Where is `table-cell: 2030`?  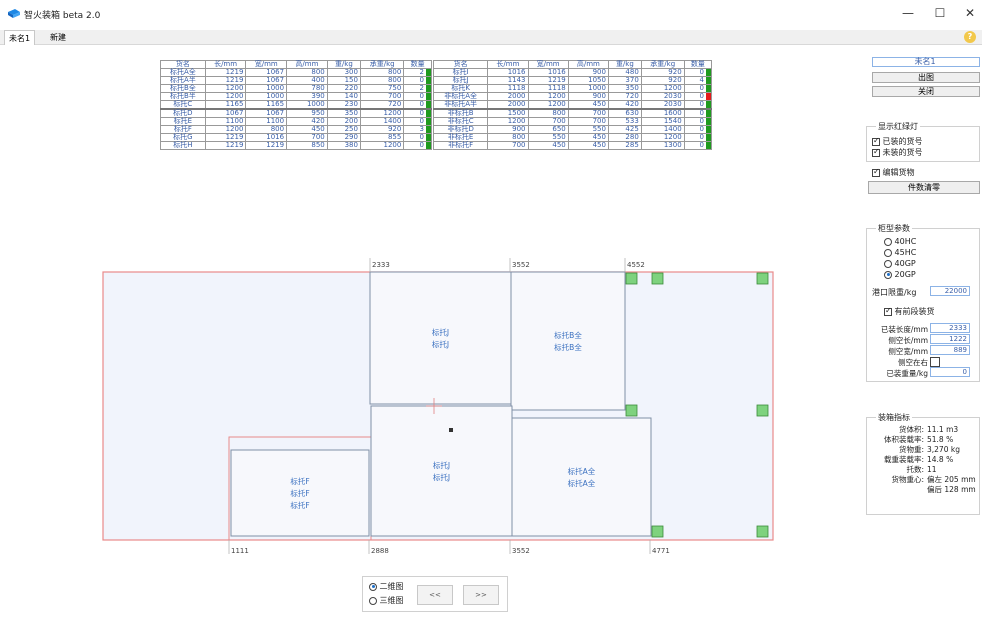 table-cell: 2030 is located at coordinates (662, 105).